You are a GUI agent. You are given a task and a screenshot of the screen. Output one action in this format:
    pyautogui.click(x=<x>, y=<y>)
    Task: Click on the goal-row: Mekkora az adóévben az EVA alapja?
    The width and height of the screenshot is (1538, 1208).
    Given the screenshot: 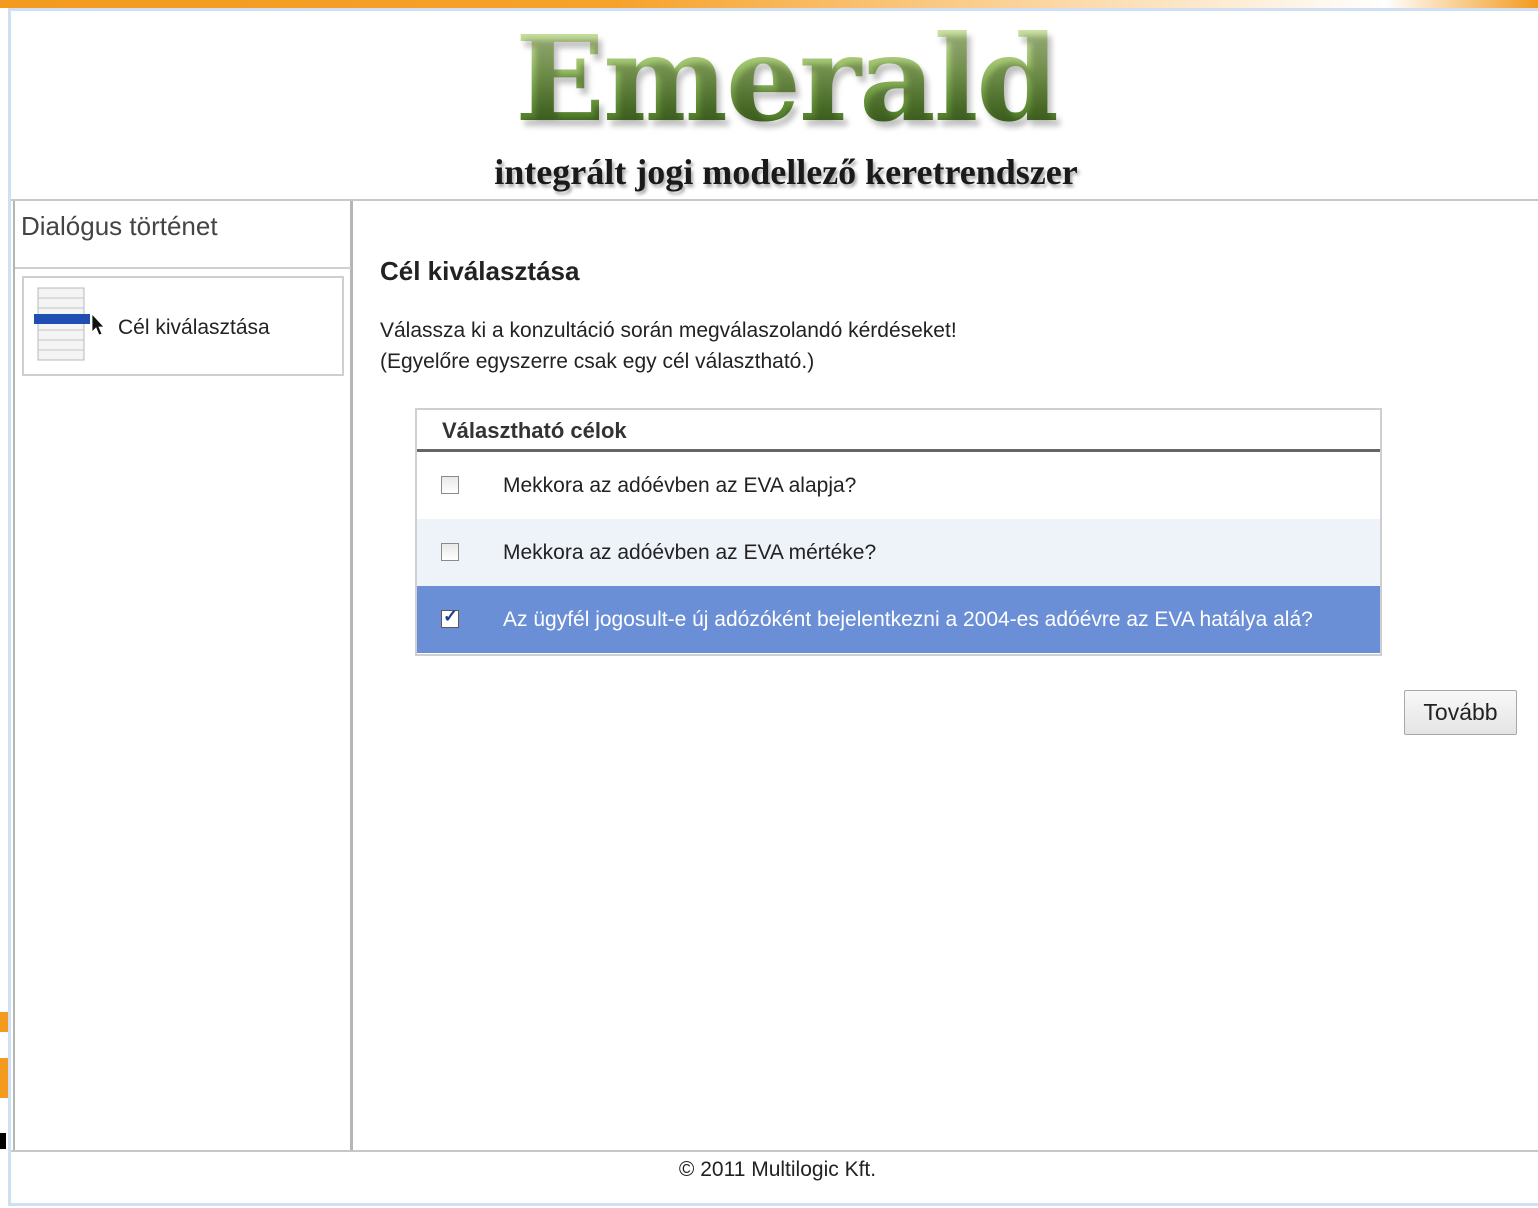 What is the action you would take?
    pyautogui.click(x=898, y=485)
    